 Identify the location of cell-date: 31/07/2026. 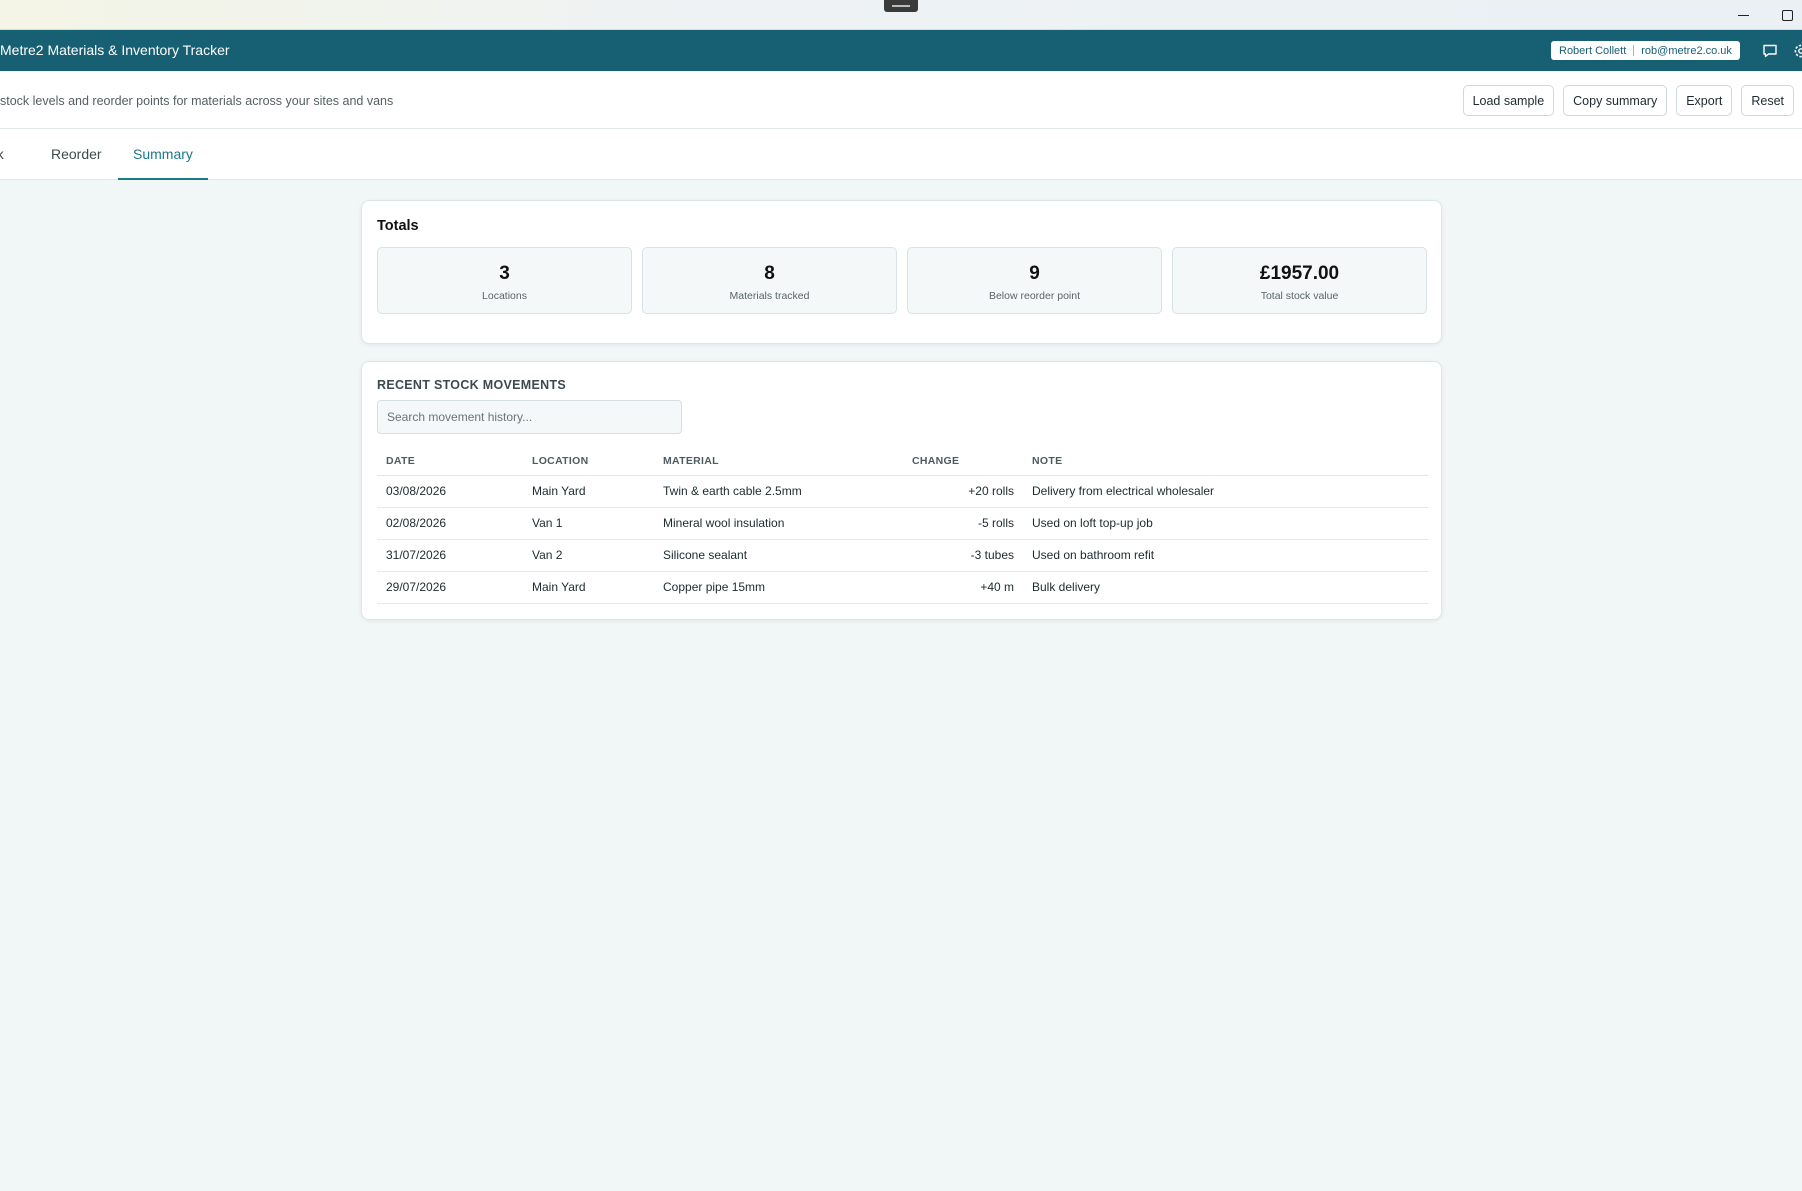
(450, 555).